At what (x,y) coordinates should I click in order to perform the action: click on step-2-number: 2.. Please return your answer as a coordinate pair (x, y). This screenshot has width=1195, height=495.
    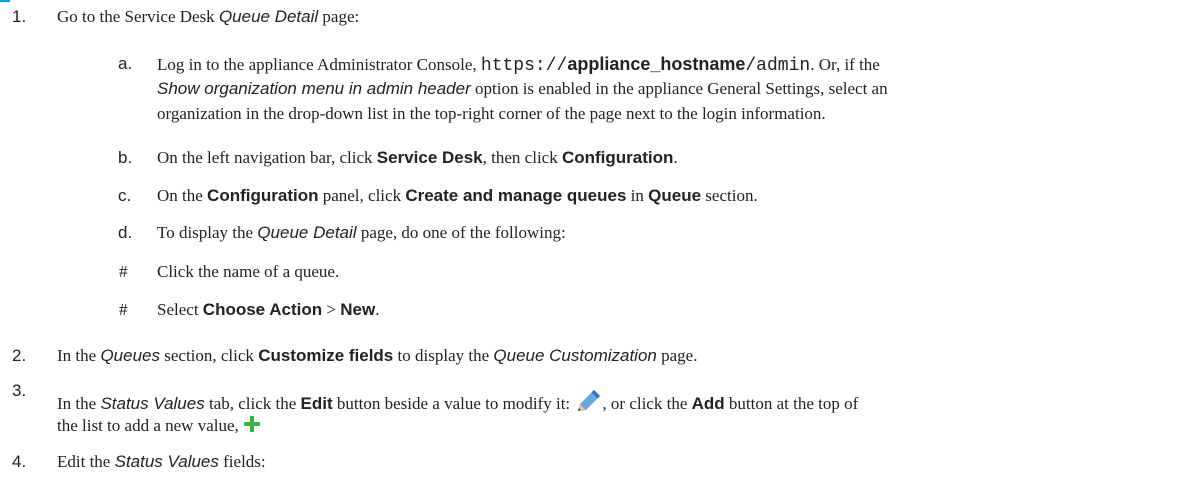
    Looking at the image, I should click on (19, 355).